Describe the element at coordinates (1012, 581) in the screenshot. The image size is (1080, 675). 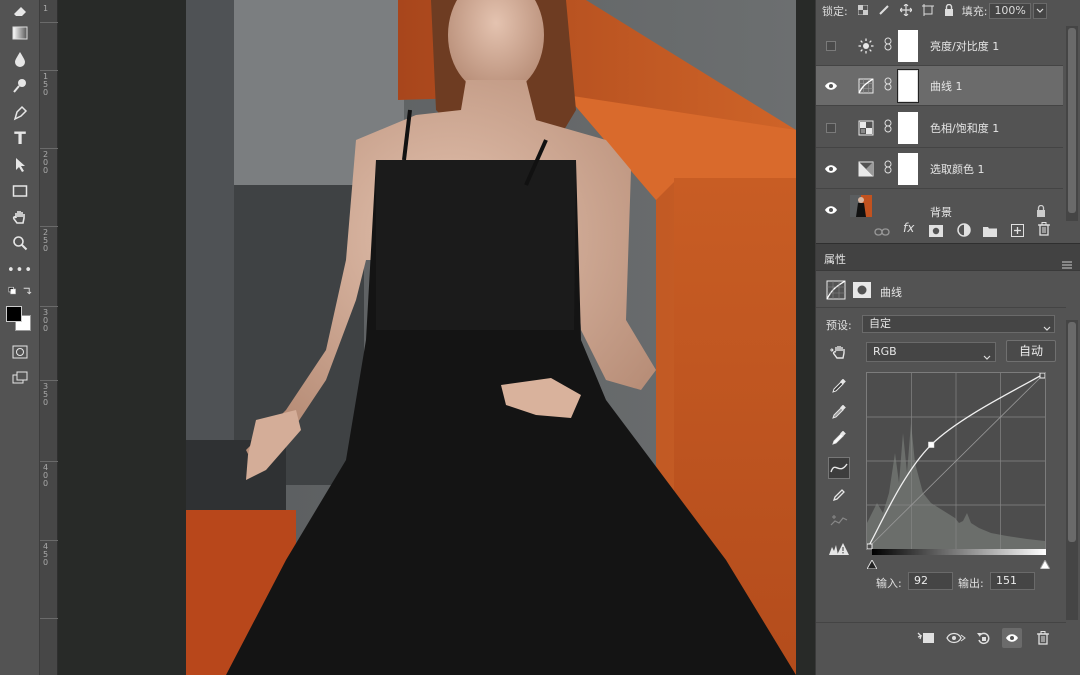
I see `output-value-field: 151` at that location.